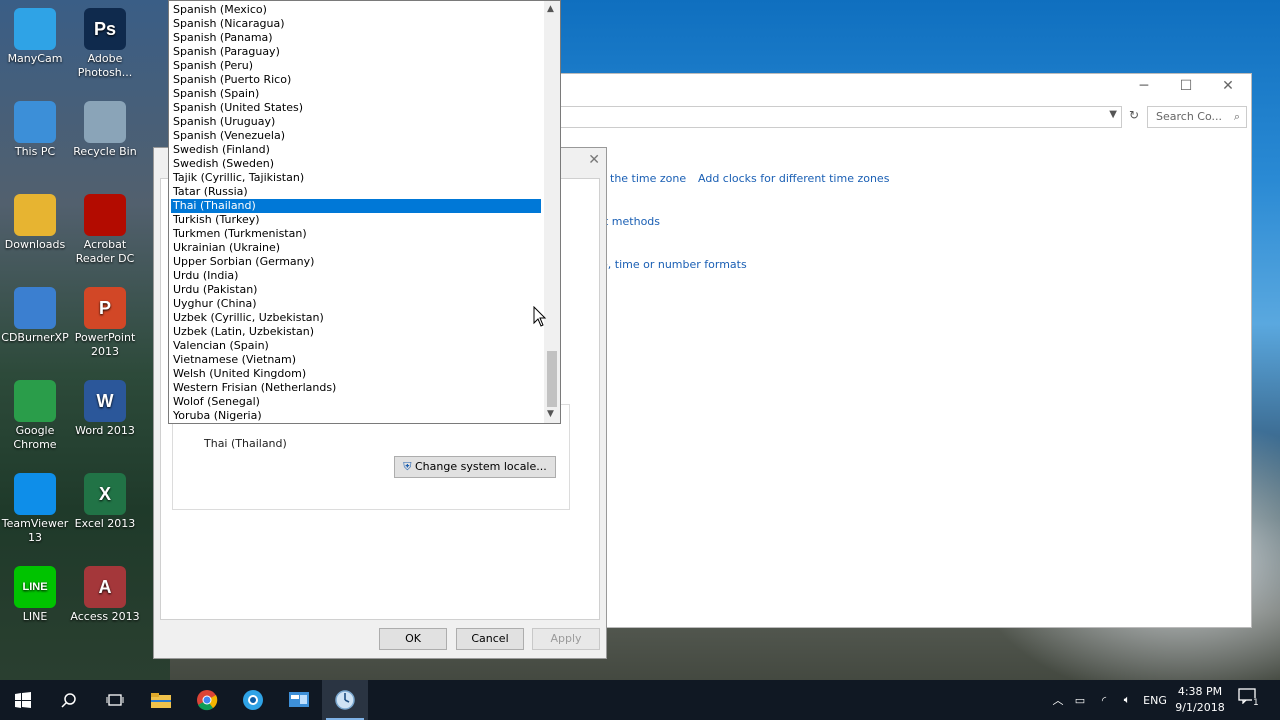 This screenshot has width=1280, height=720. I want to click on list-item: Spanish (United States), so click(356, 108).